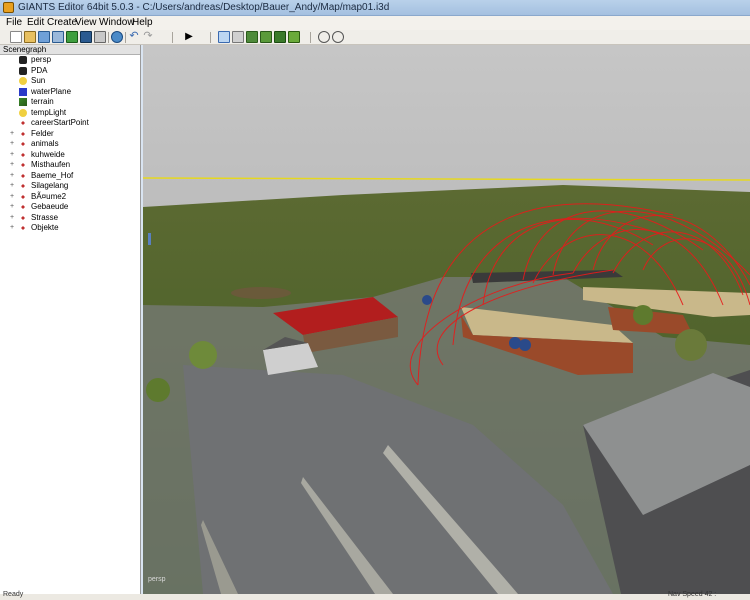 Image resolution: width=750 pixels, height=600 pixels. Describe the element at coordinates (50, 185) in the screenshot. I see `scenegraph-node-label: Silagelang` at that location.